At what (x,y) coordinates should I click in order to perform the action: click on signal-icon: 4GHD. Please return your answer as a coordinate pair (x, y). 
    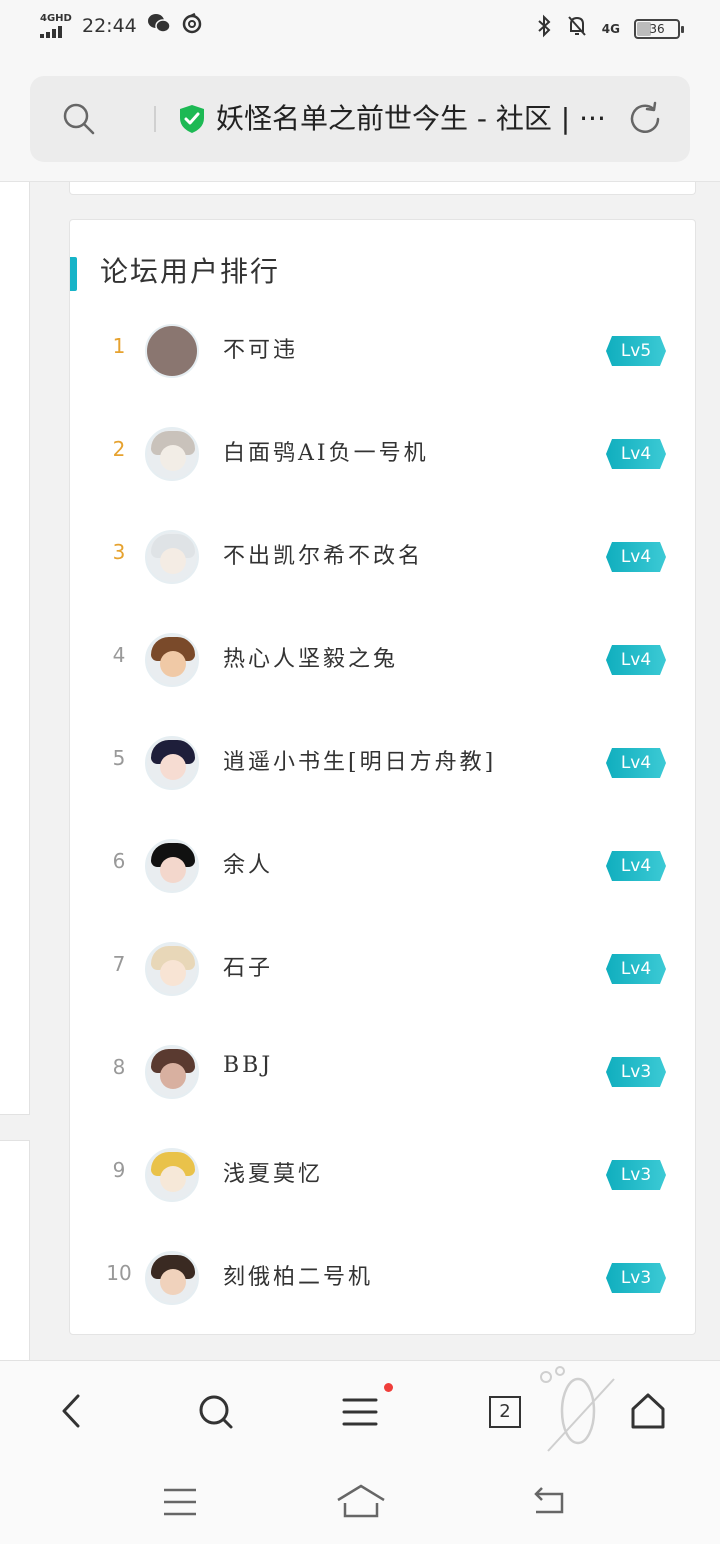
    Looking at the image, I should click on (56, 25).